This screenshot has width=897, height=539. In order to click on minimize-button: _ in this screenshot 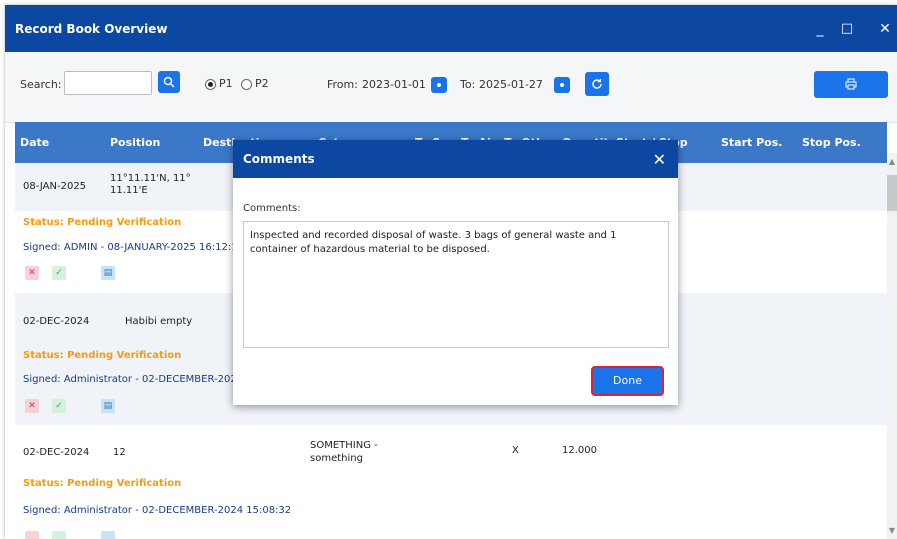, I will do `click(820, 29)`.